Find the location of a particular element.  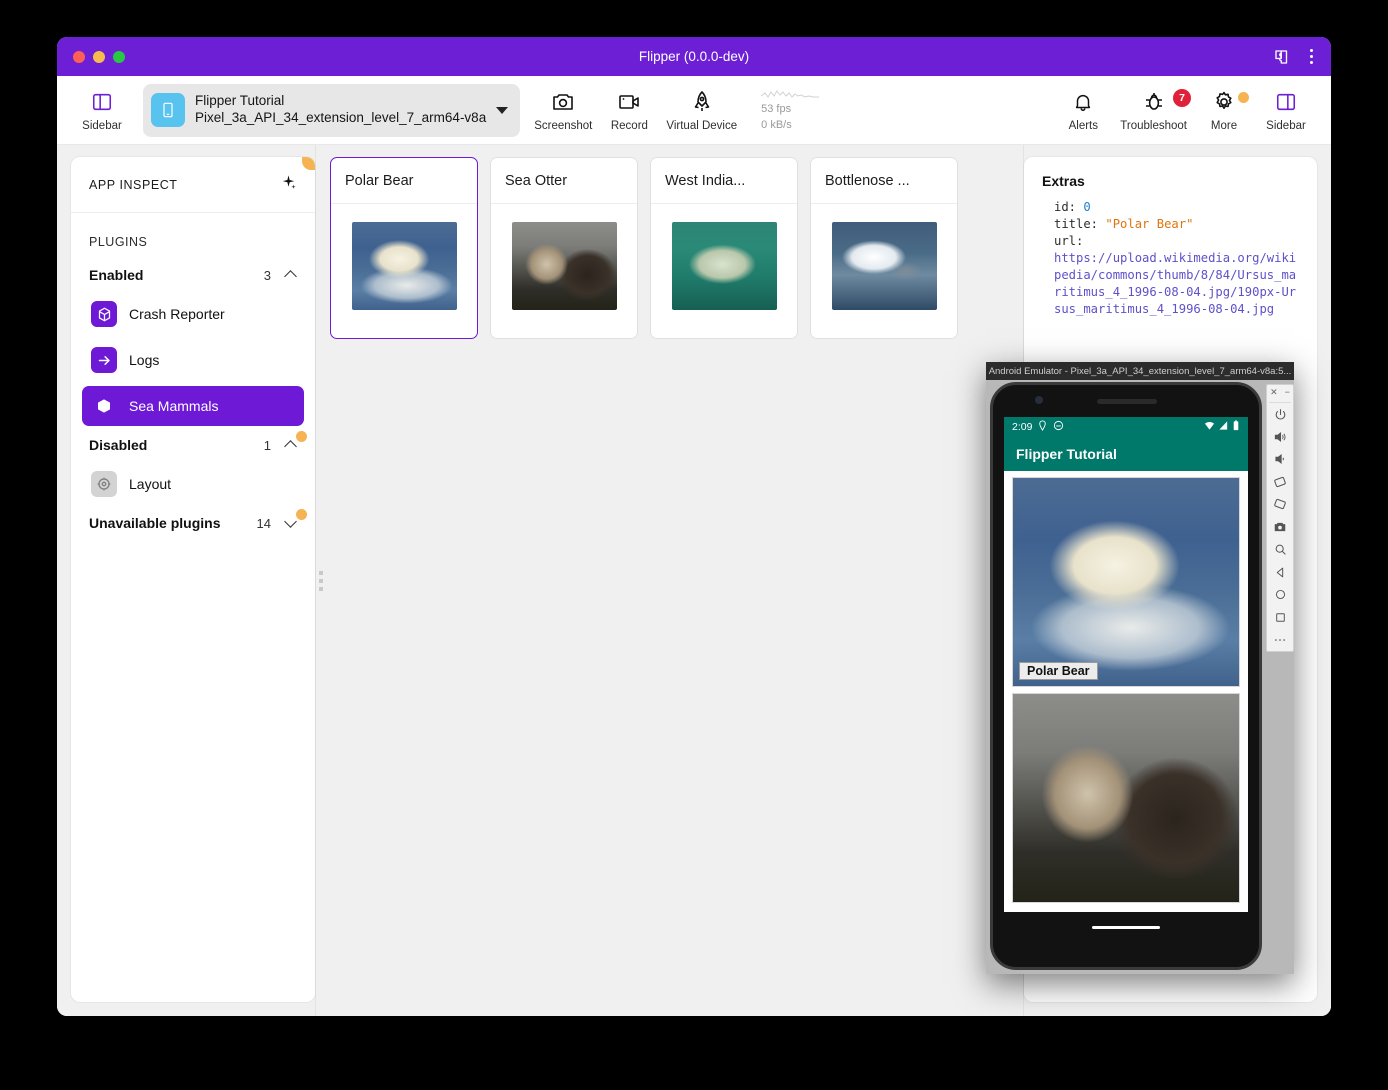

sidebar-left-icon is located at coordinates (102, 102).